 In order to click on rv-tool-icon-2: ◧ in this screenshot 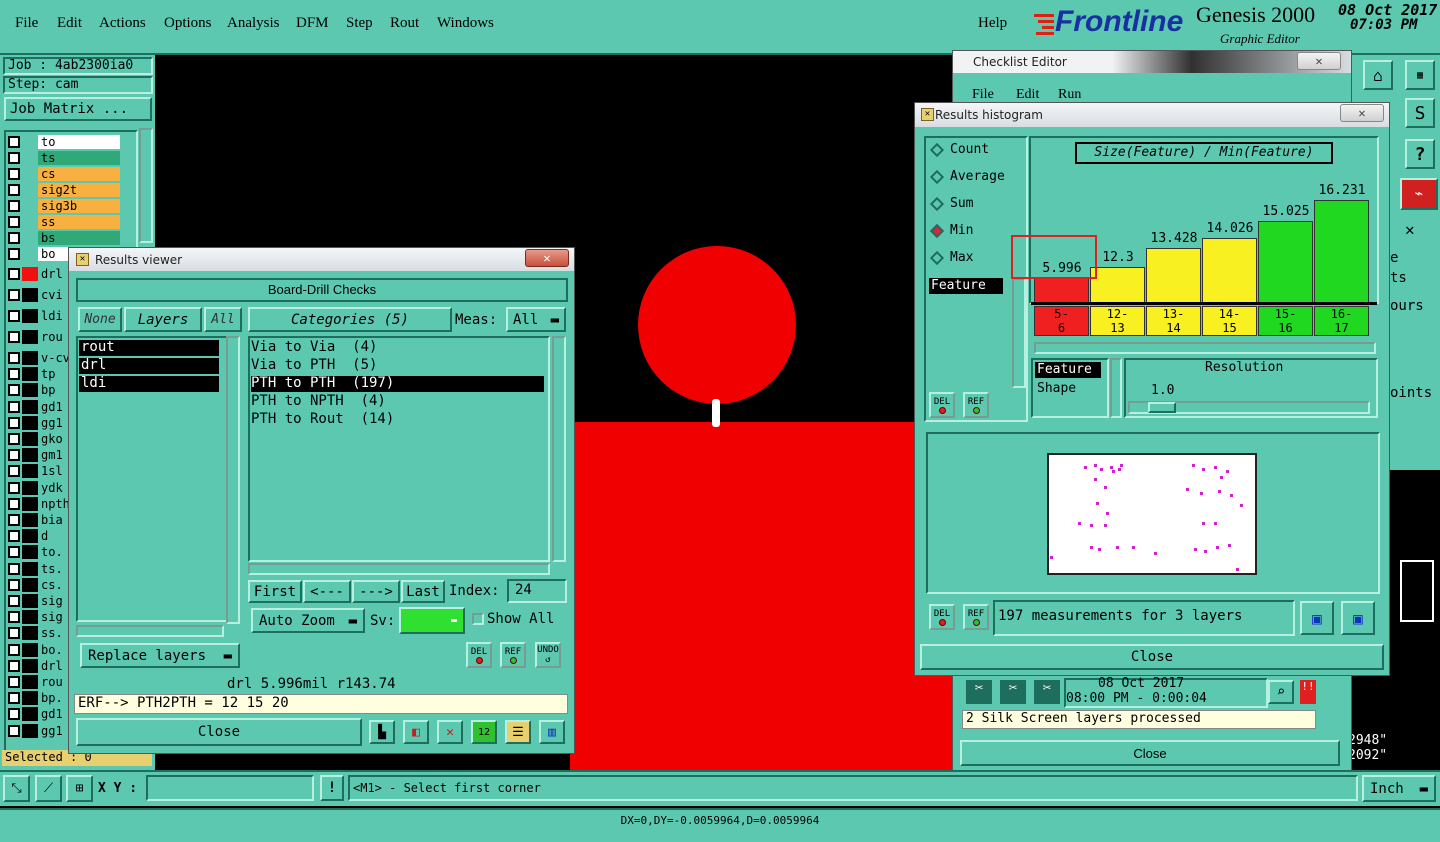, I will do `click(416, 732)`.